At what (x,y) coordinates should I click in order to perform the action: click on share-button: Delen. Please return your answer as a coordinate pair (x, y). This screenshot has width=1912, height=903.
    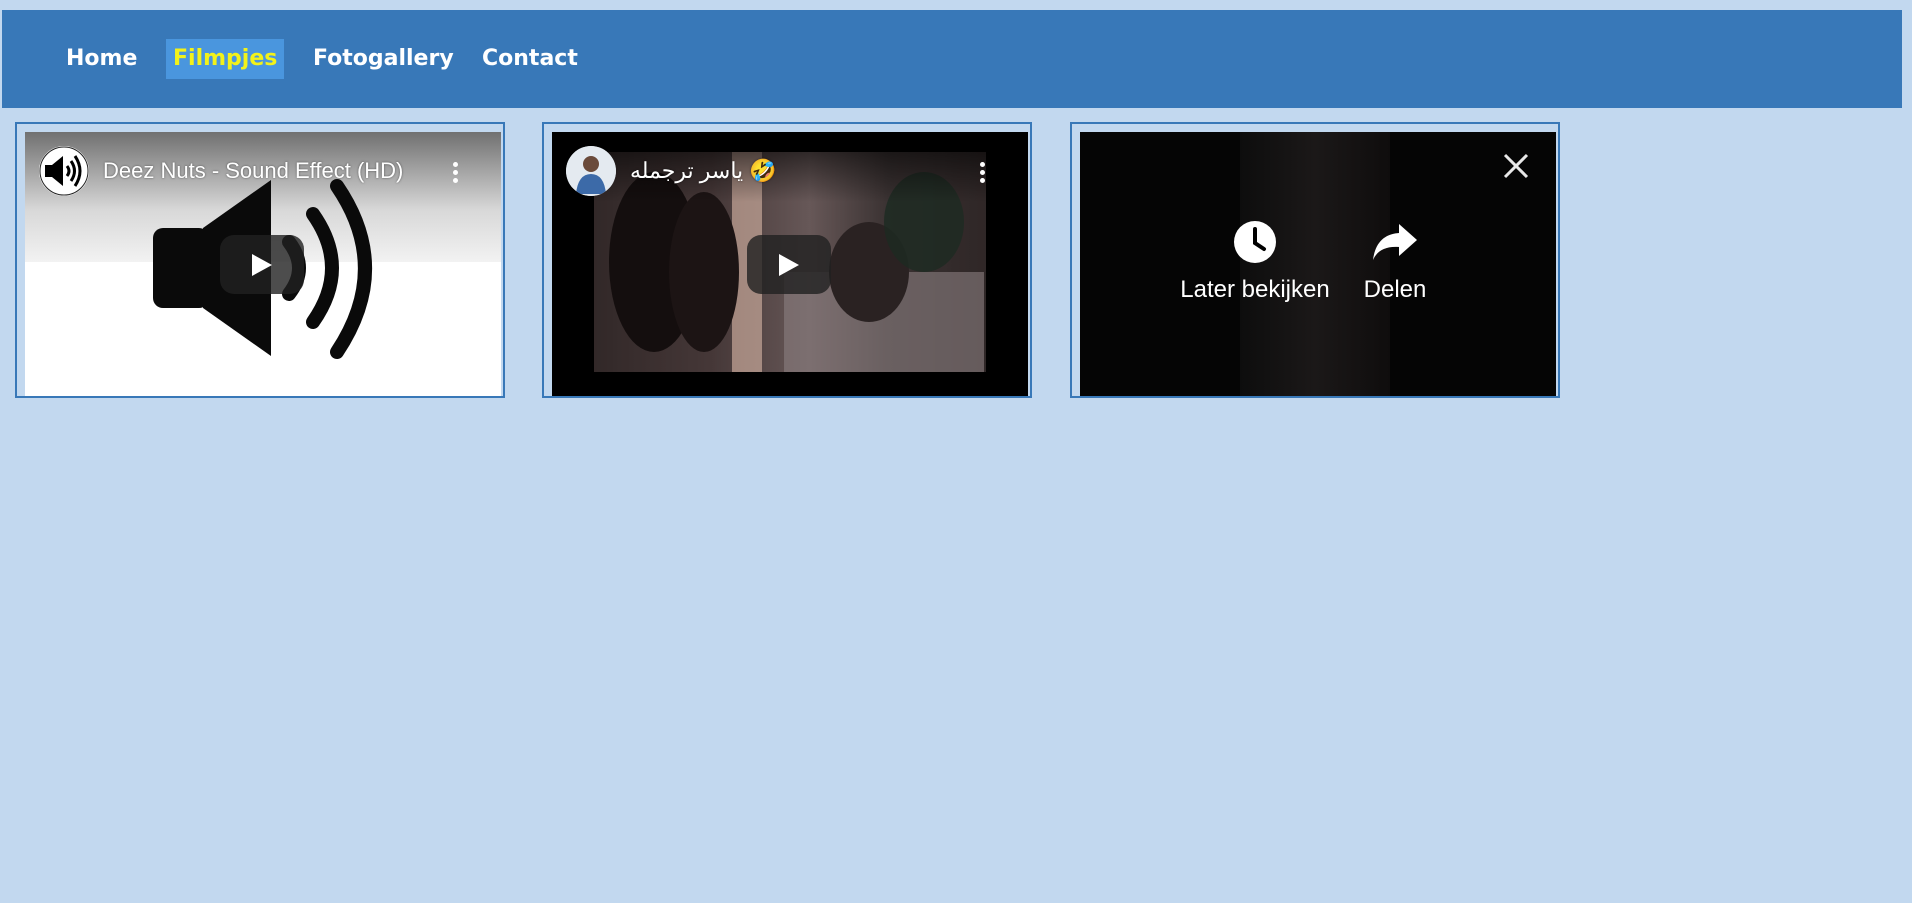
    Looking at the image, I should click on (1395, 262).